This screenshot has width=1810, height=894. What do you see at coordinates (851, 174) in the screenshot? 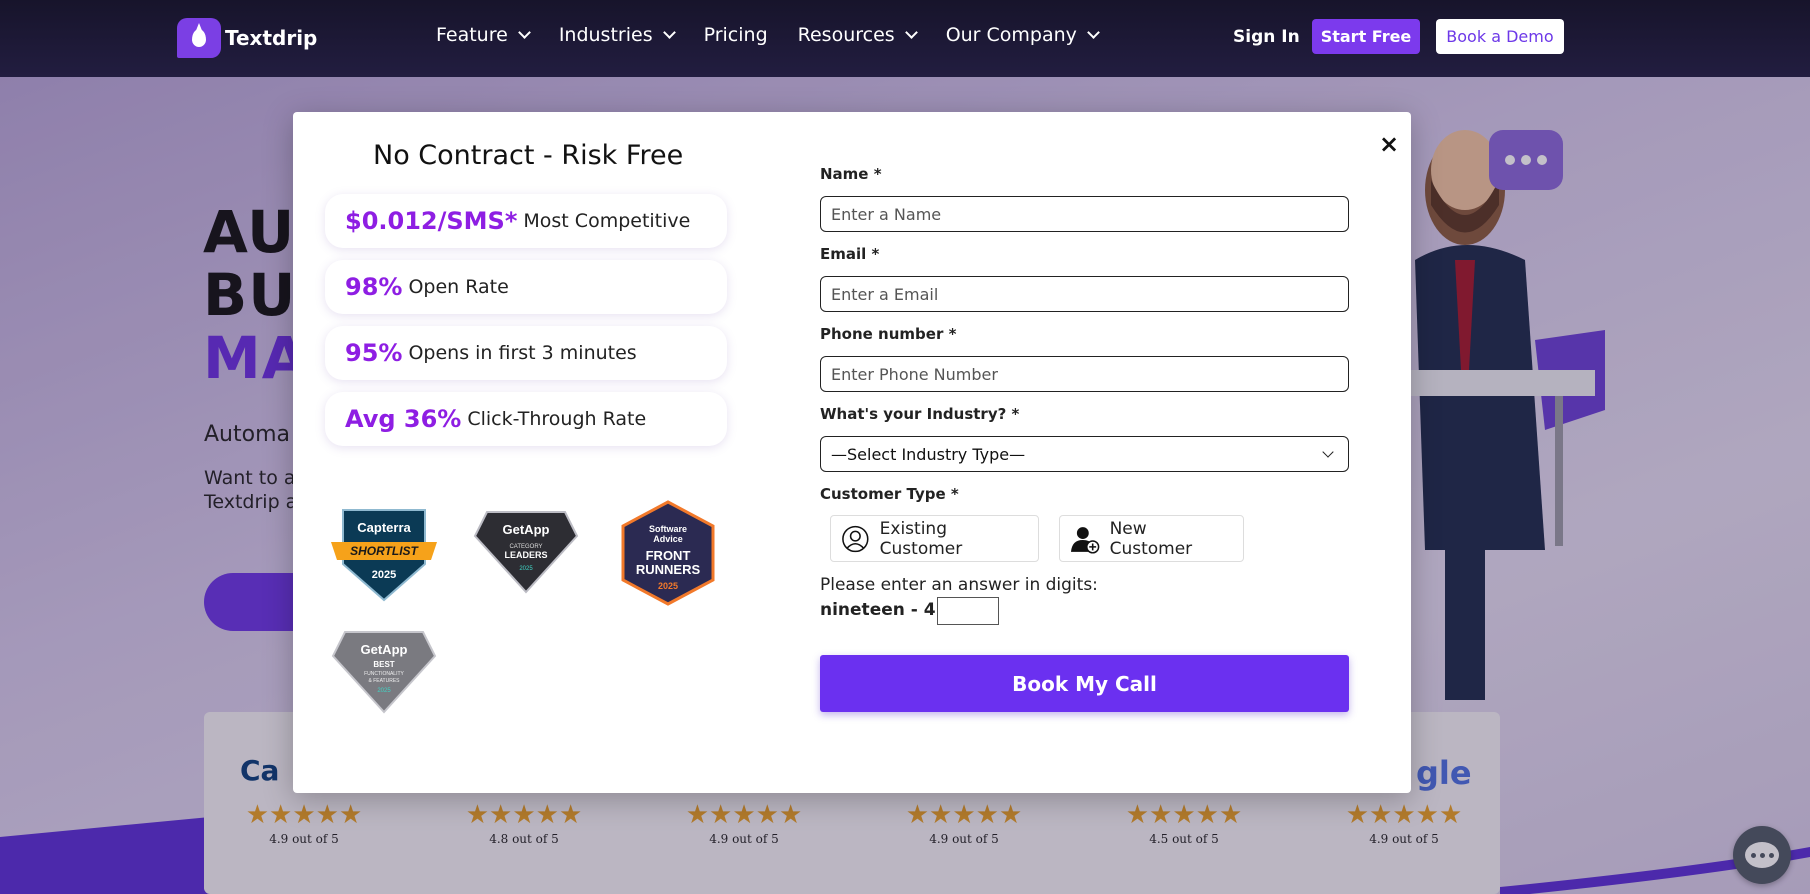
I see `name-label: Name *` at bounding box center [851, 174].